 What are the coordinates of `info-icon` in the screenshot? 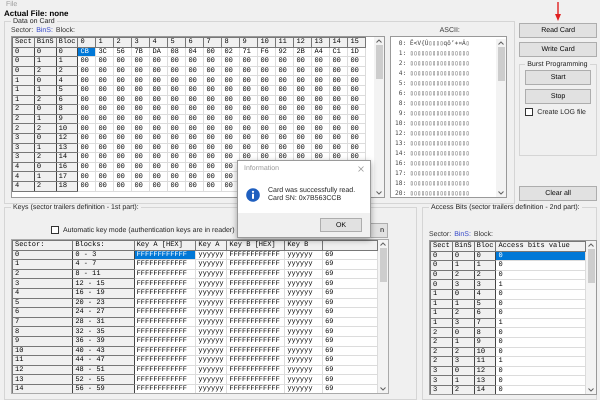 It's located at (253, 195).